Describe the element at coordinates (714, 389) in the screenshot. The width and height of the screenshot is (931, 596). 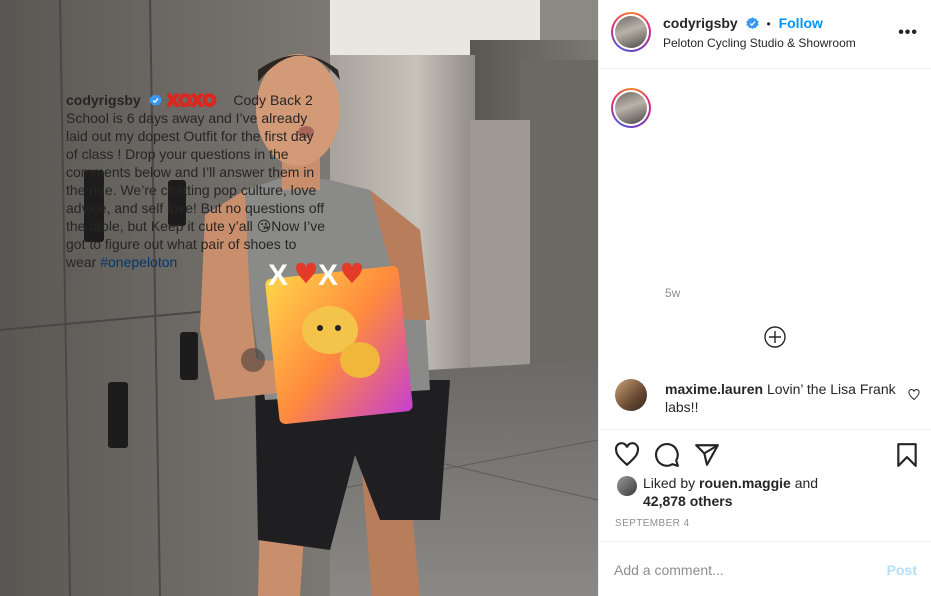
I see `comment-username: maxime.lauren` at that location.